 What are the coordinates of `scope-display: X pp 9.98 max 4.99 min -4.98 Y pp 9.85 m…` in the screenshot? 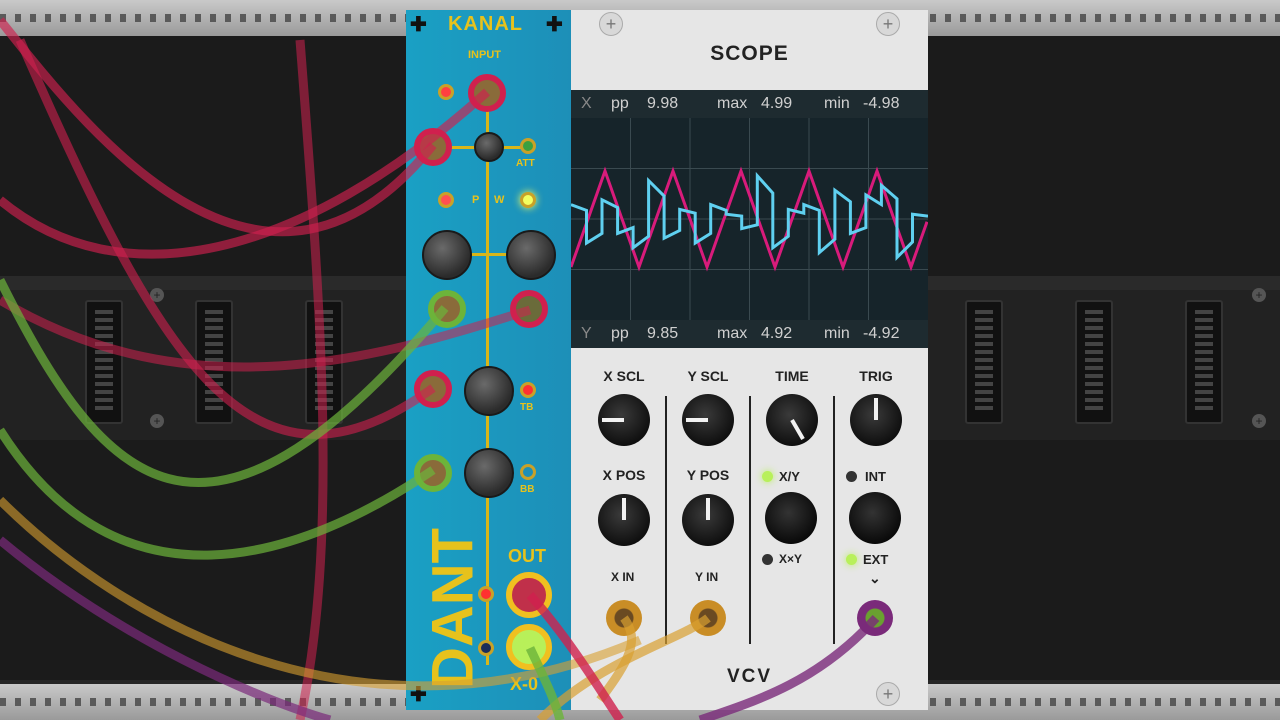 It's located at (749, 219).